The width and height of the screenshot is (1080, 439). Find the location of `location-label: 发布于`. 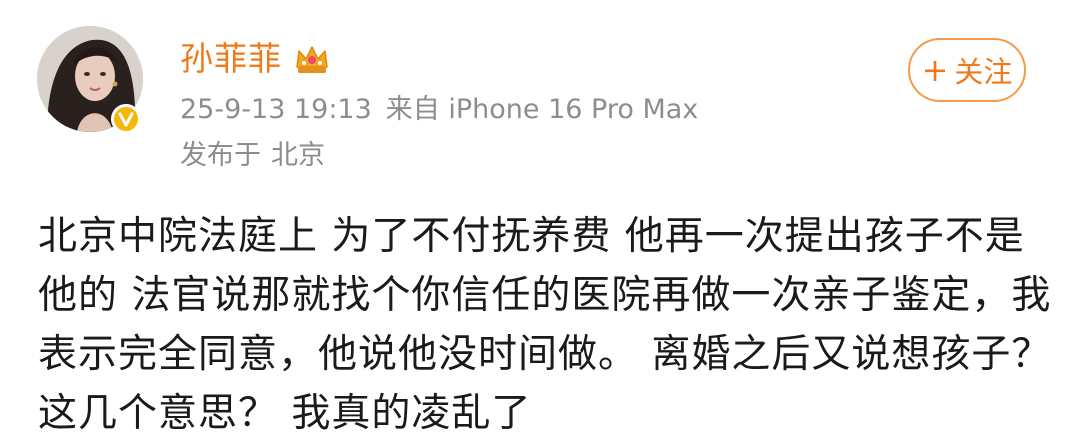

location-label: 发布于 is located at coordinates (220, 155).